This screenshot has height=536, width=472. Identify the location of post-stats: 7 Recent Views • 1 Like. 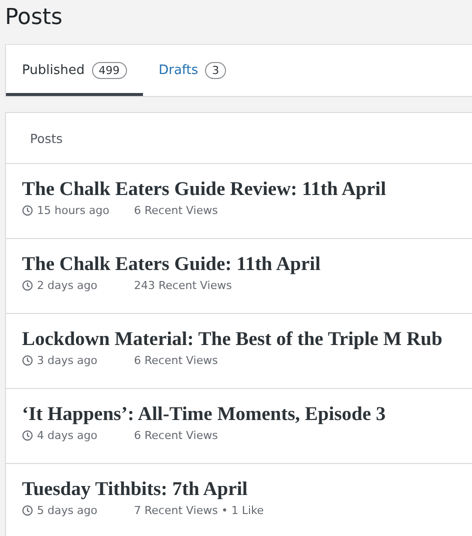
(199, 510).